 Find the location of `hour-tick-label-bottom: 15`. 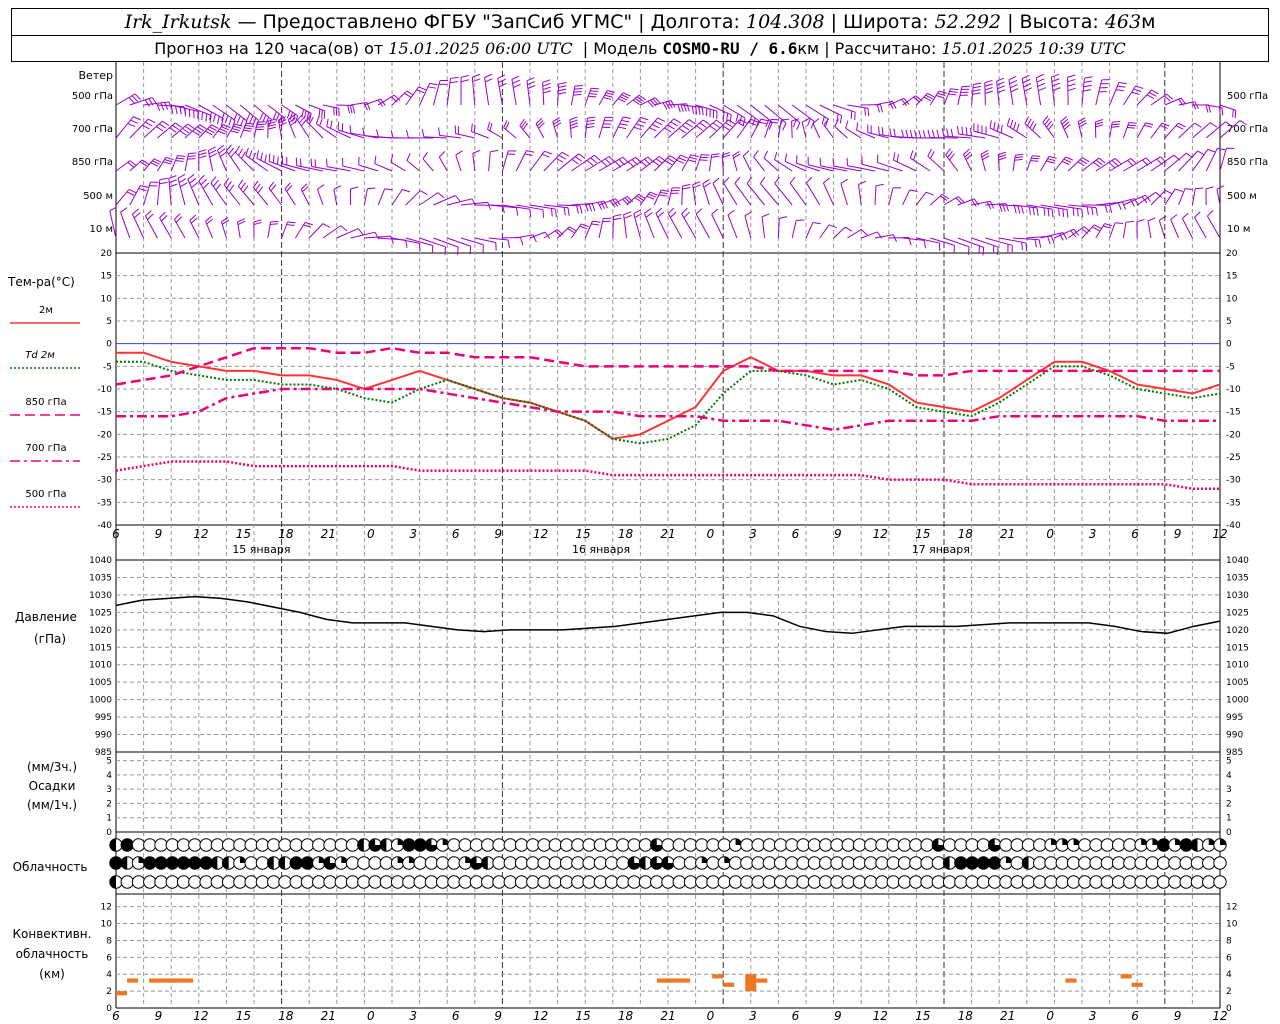

hour-tick-label-bottom: 15 is located at coordinates (922, 1016).